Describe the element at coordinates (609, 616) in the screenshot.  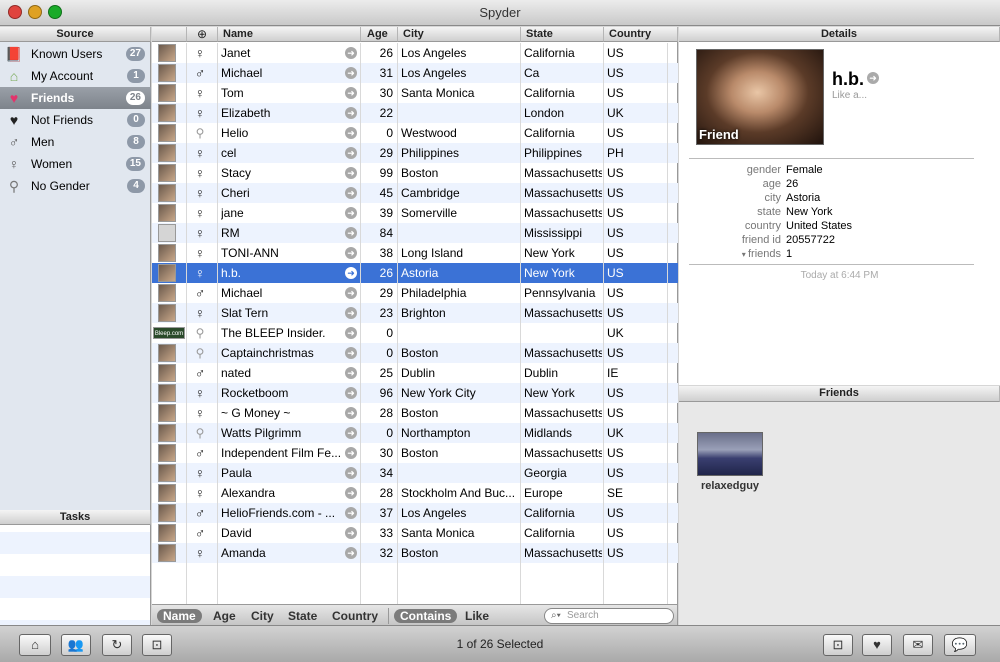
I see `search-field: ⌕▾ Search` at that location.